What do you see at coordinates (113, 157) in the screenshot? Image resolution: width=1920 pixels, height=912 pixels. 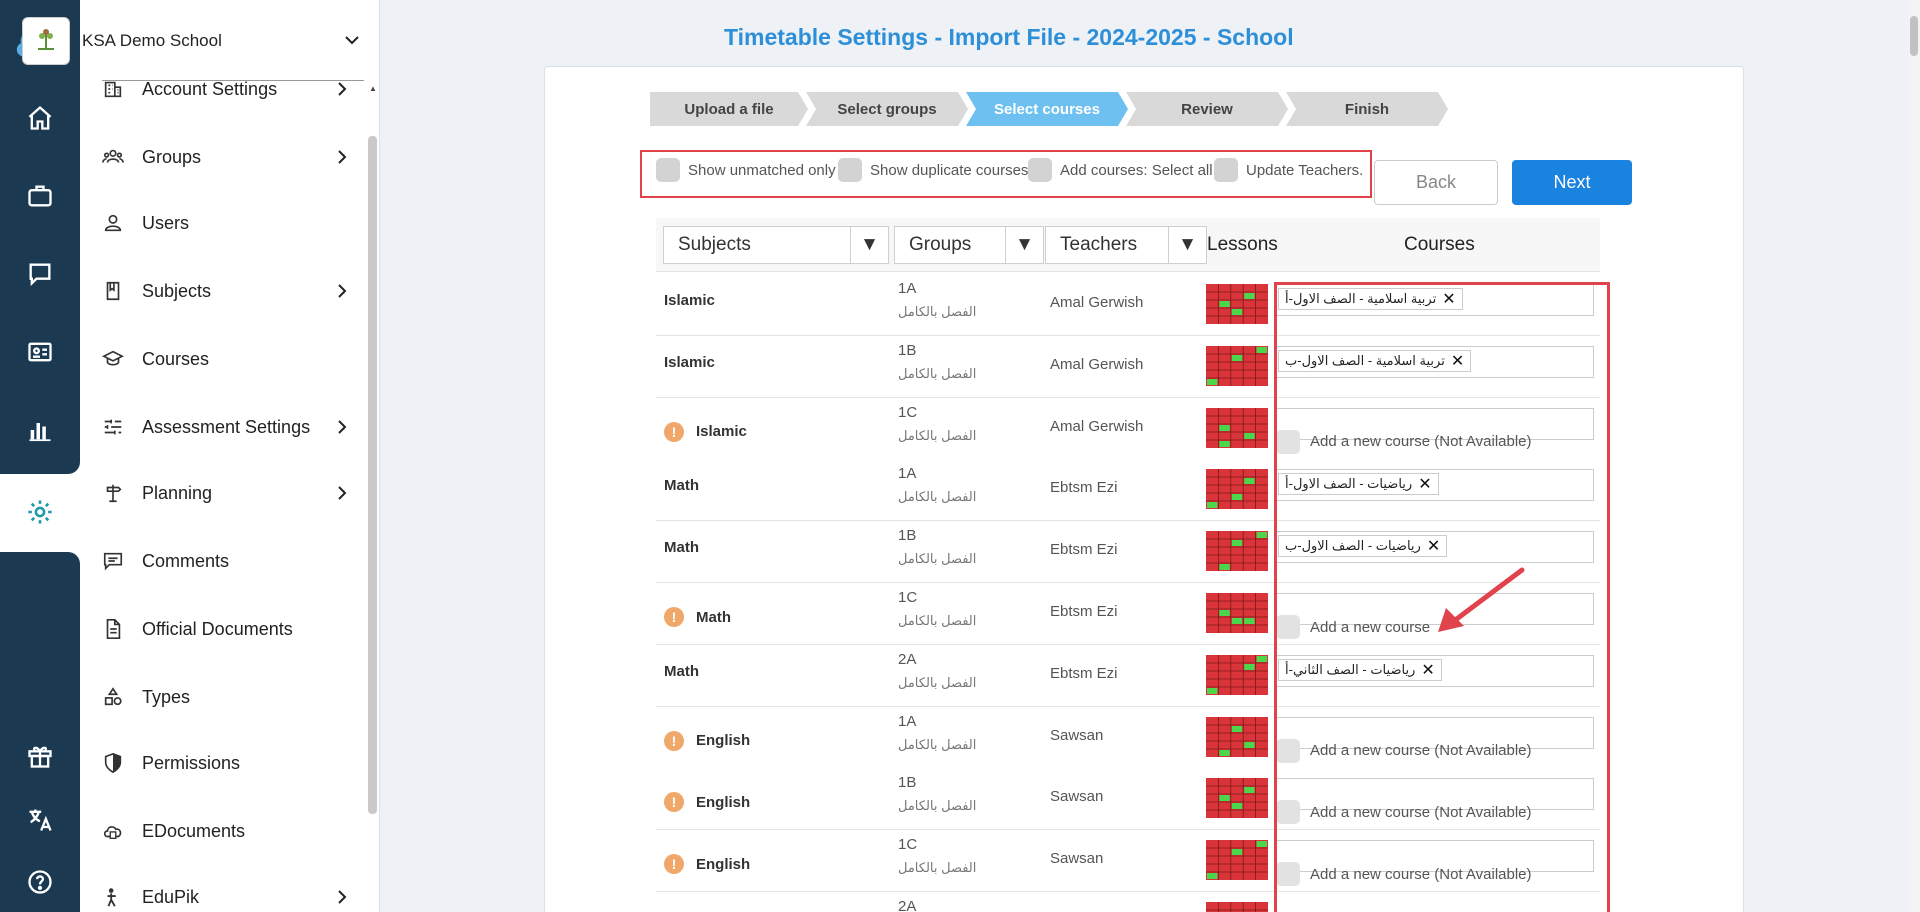 I see `groups-icon` at bounding box center [113, 157].